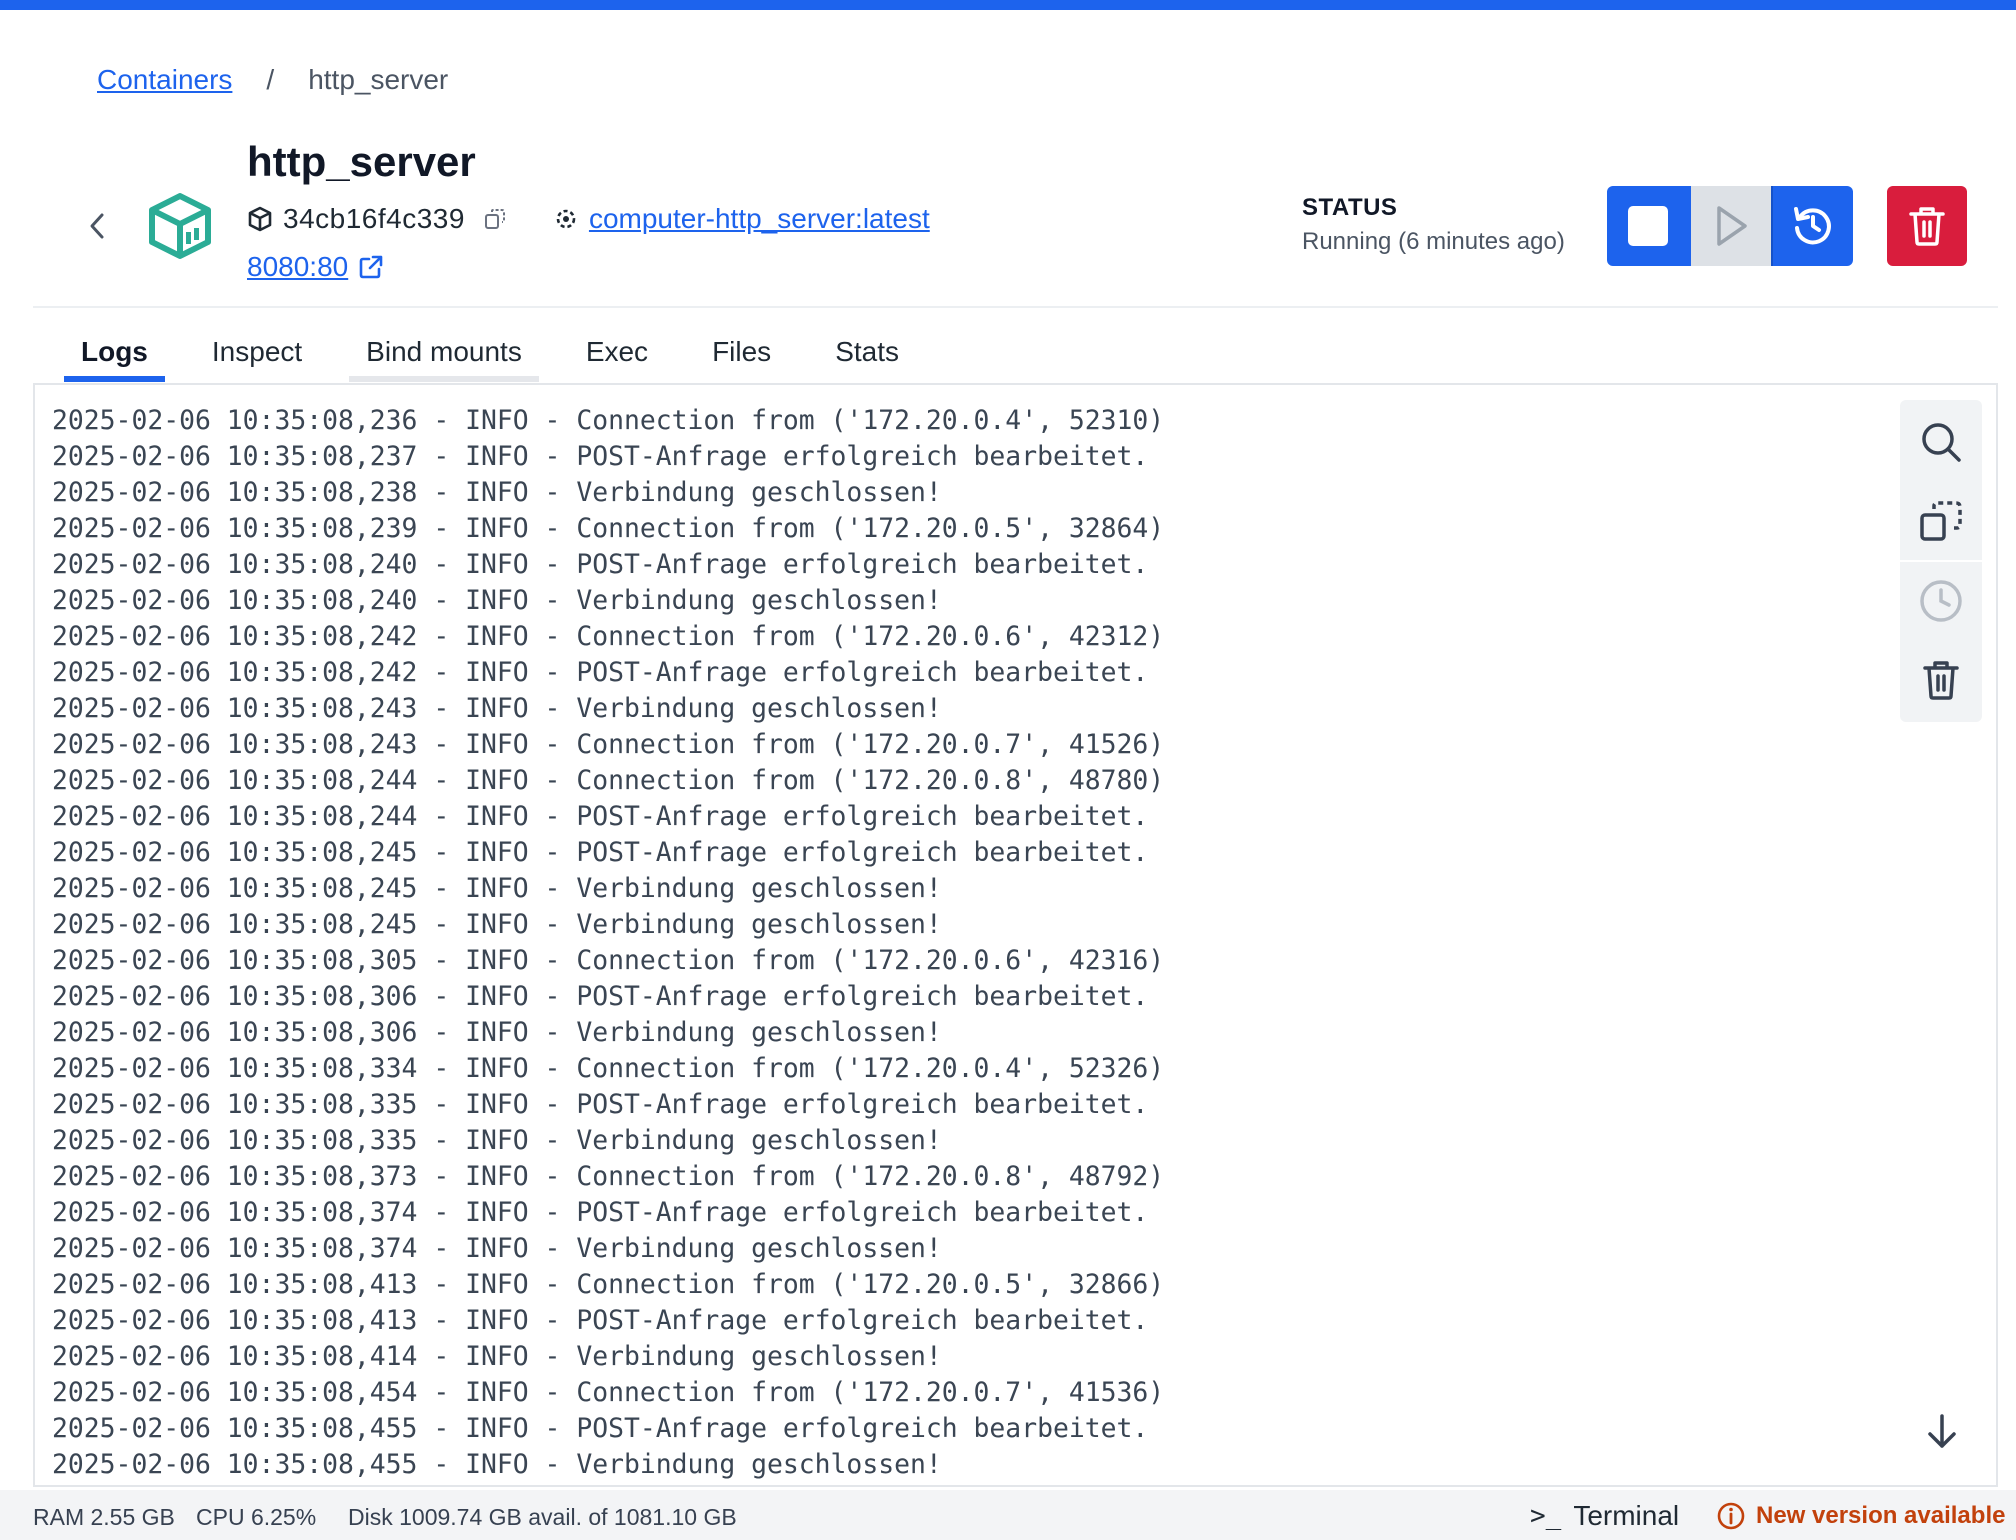 The height and width of the screenshot is (1540, 2016). Describe the element at coordinates (588, 219) in the screenshot. I see `container-meta: 34cb16f4c339 computer-http_server:latest` at that location.